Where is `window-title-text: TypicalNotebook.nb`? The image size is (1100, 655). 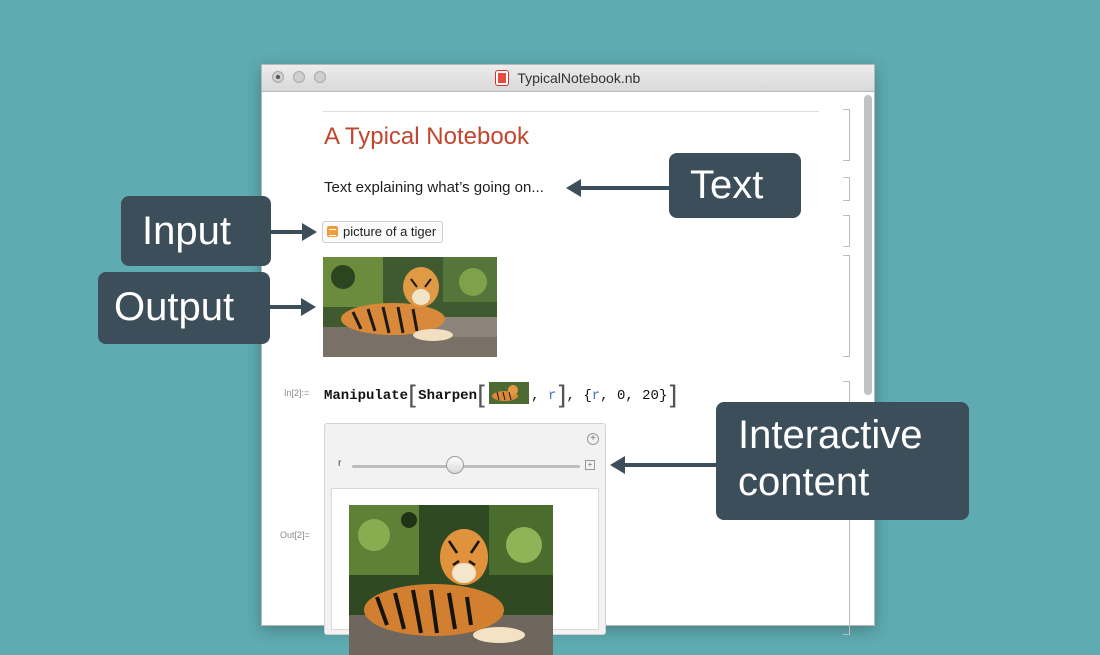 window-title-text: TypicalNotebook.nb is located at coordinates (579, 78).